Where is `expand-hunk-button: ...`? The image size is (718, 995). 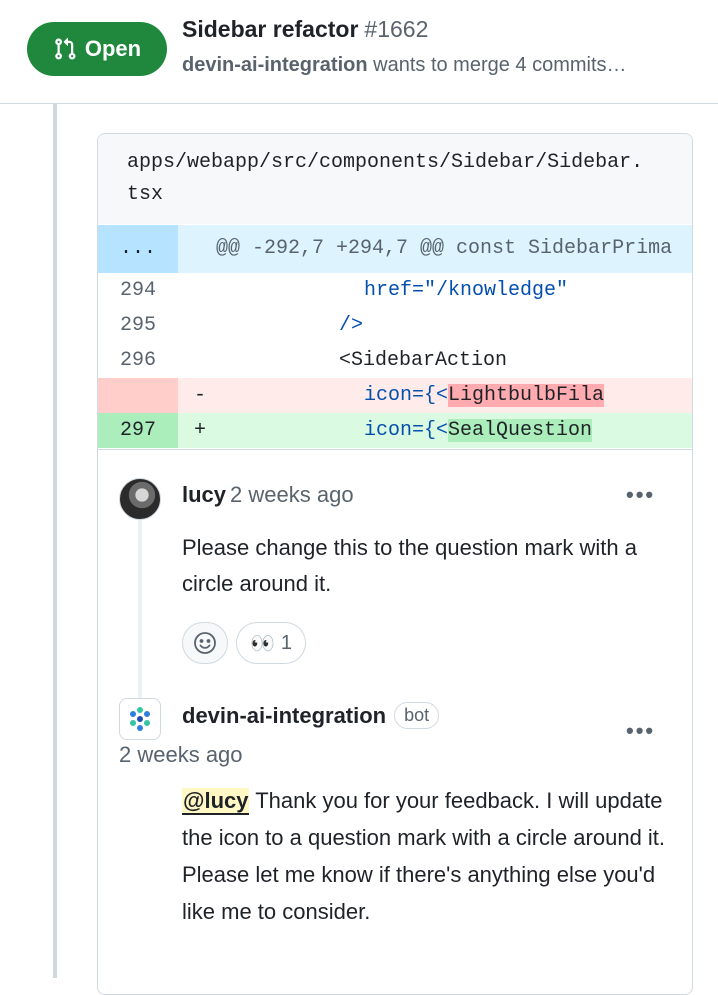 expand-hunk-button: ... is located at coordinates (138, 249).